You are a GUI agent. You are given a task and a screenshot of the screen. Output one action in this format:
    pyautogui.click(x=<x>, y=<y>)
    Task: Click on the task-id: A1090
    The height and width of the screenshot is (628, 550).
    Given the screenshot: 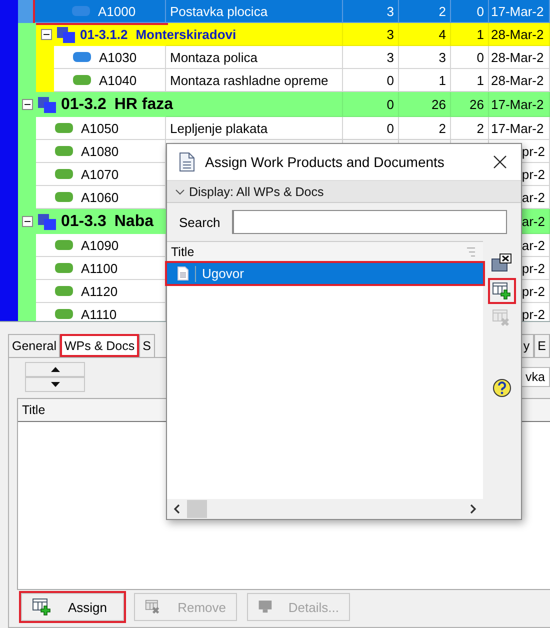 What is the action you would take?
    pyautogui.click(x=100, y=245)
    